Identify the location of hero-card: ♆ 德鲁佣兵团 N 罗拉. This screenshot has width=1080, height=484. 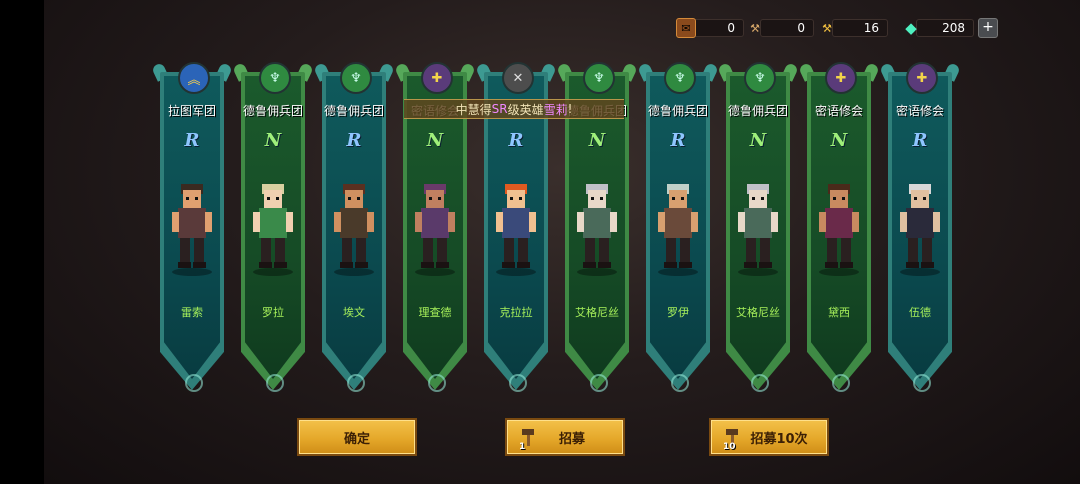
(273, 230).